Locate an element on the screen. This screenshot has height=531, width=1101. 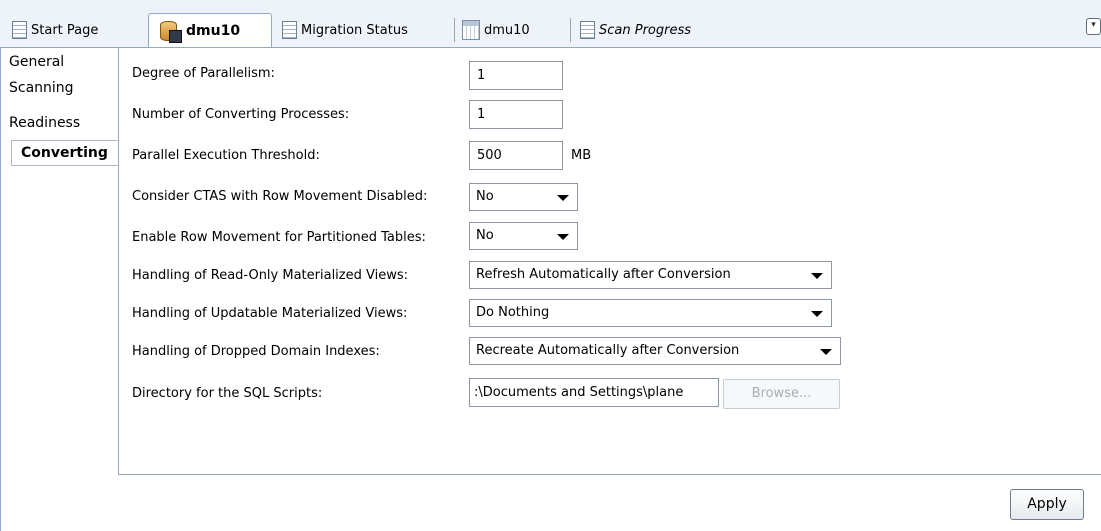
tab-migration-status: Migration Status is located at coordinates (345, 30).